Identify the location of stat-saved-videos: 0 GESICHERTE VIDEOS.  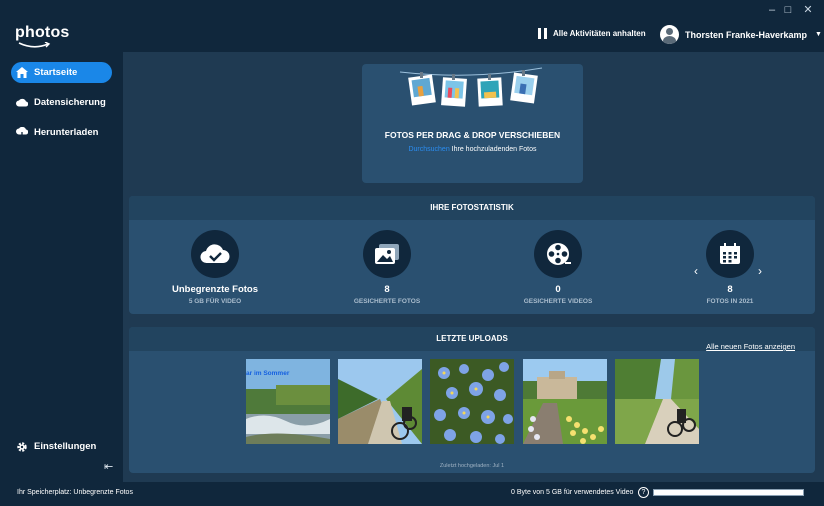
(558, 267).